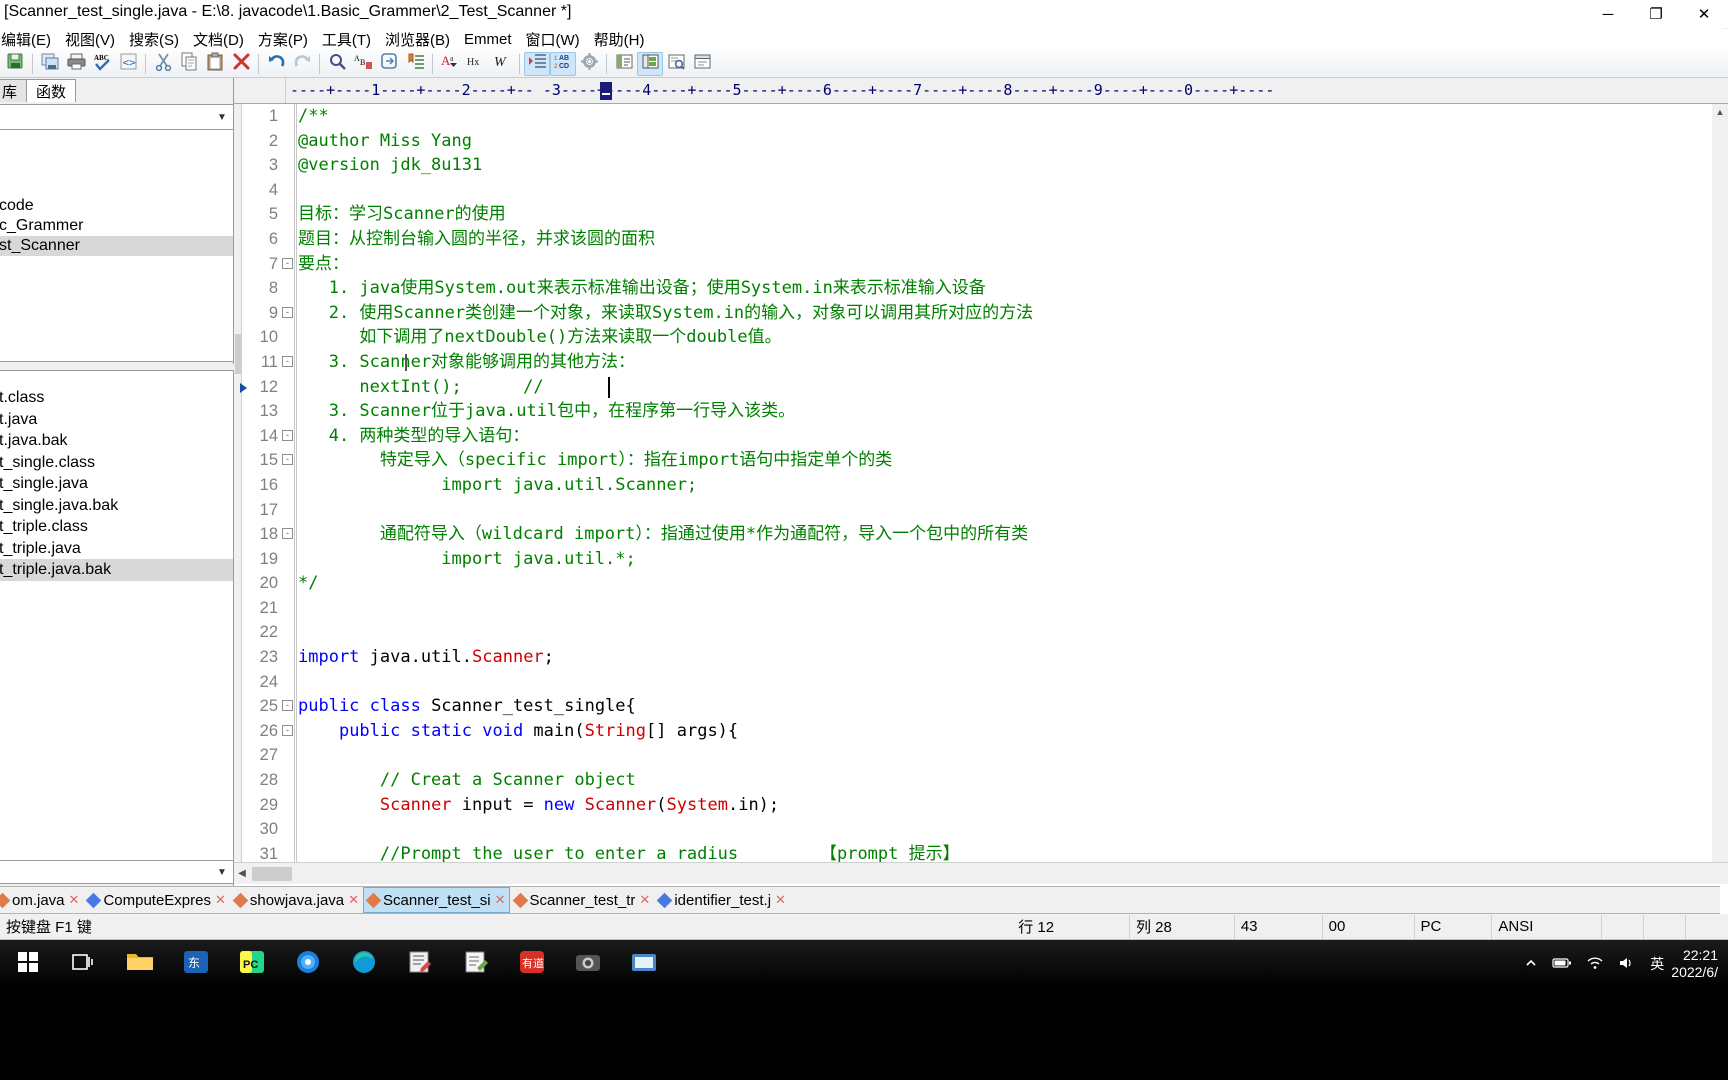  I want to click on taskbar-clock: 22:21 2022/6/, so click(1699, 964).